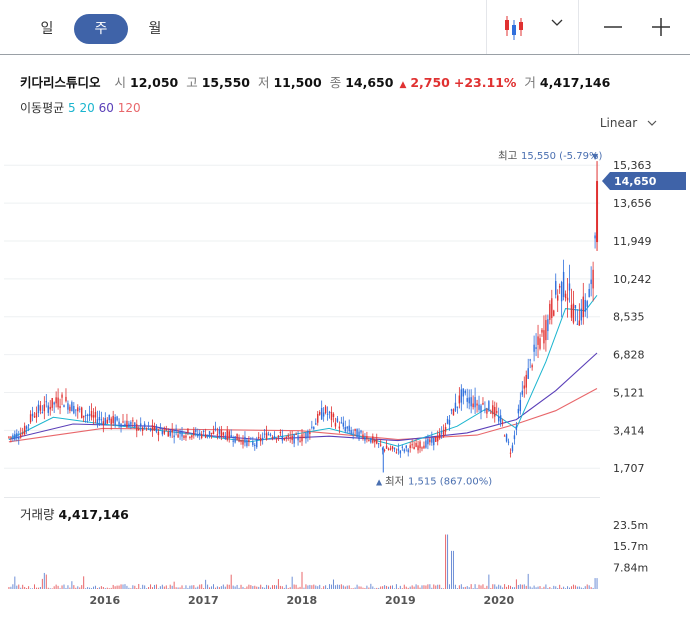 The height and width of the screenshot is (632, 690). What do you see at coordinates (557, 23) in the screenshot?
I see `chevron-down-icon` at bounding box center [557, 23].